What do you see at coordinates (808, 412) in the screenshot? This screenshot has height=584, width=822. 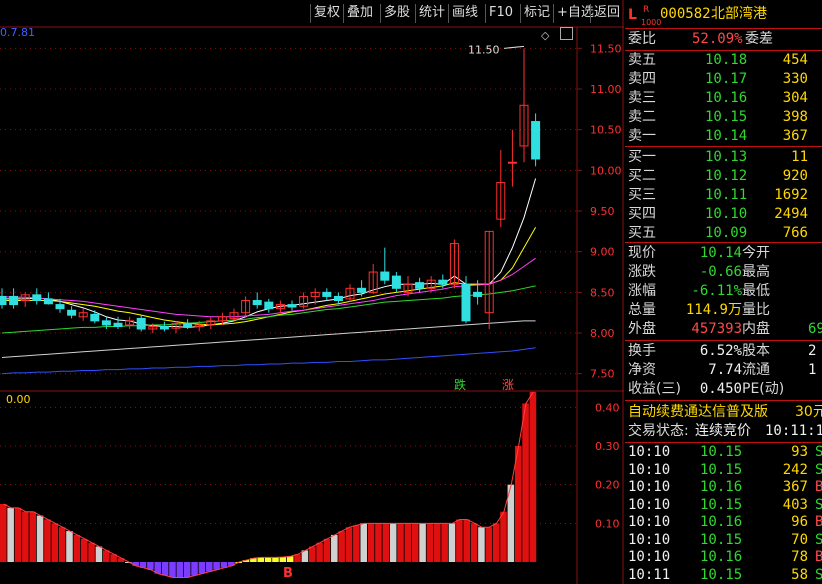 I see `ad-price: 30元` at bounding box center [808, 412].